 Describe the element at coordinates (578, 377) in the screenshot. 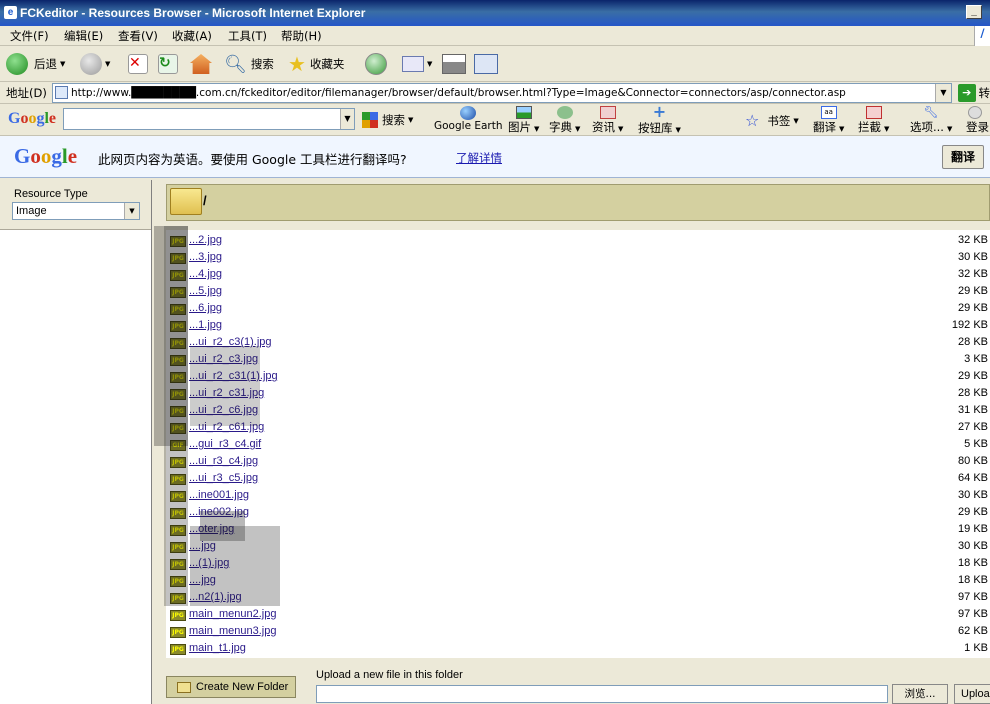

I see `file-row: JPG ...ui_r2_c31(1).jpg 29 KB` at that location.